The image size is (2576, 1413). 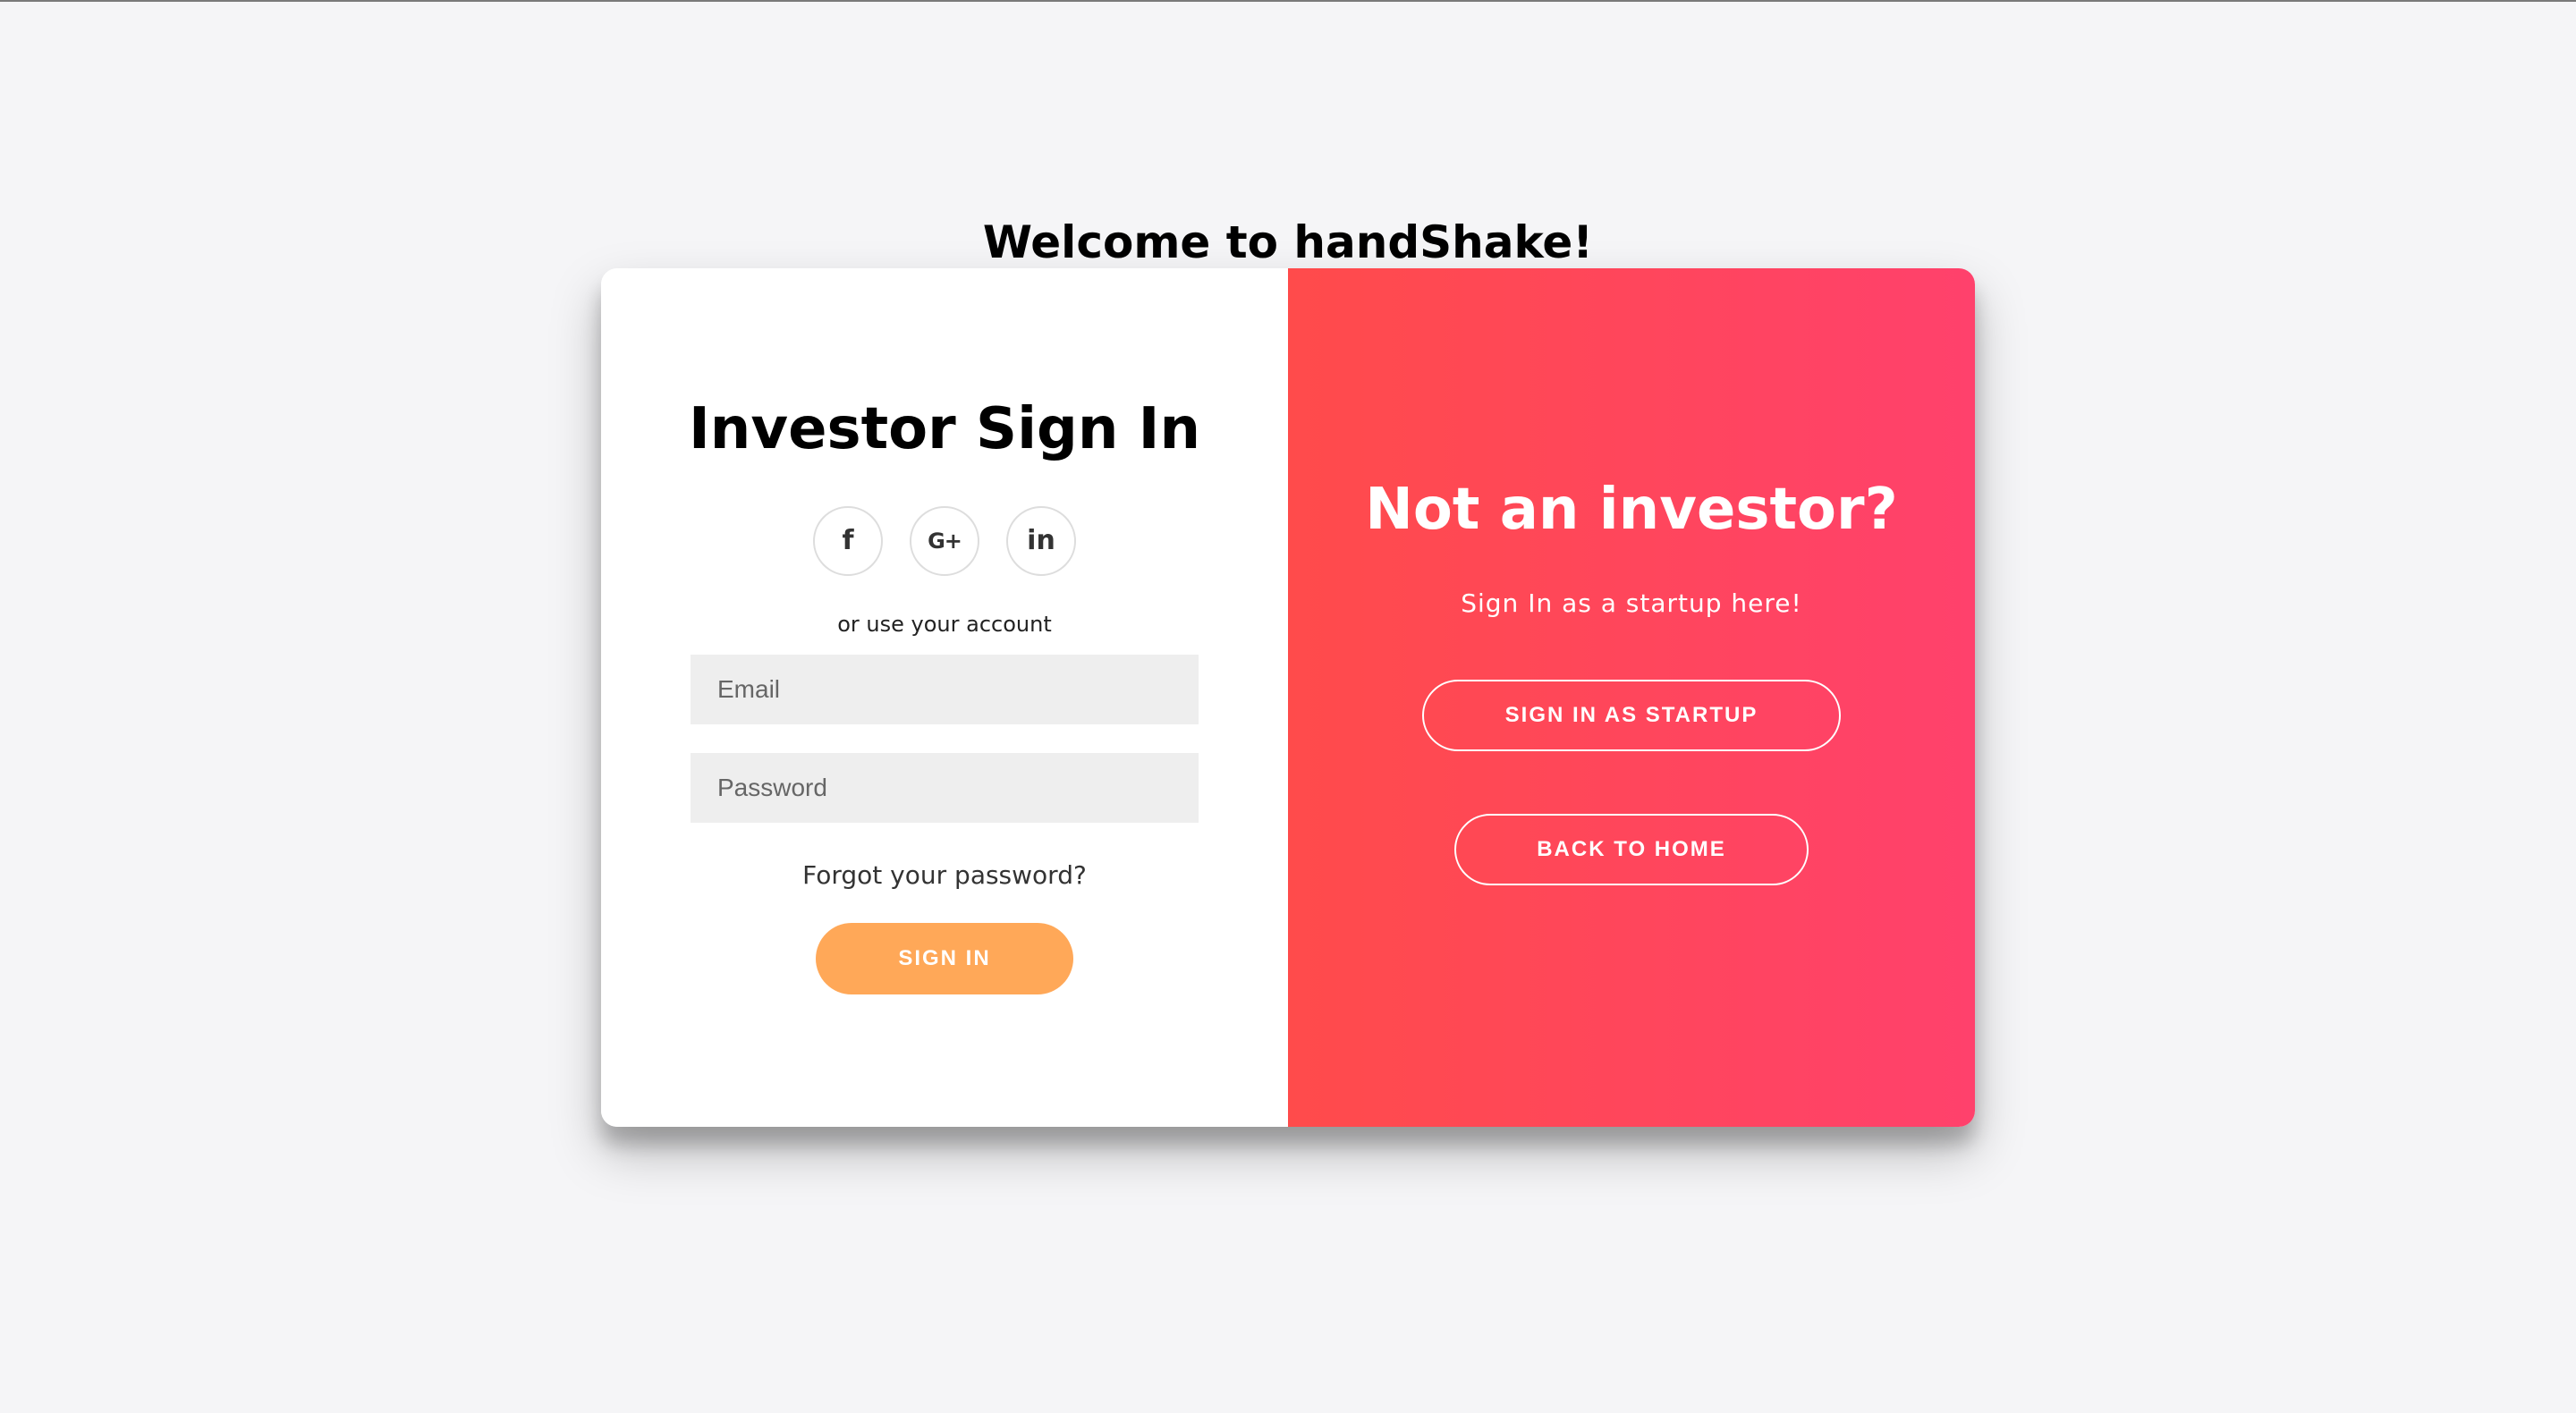 What do you see at coordinates (945, 788) in the screenshot?
I see `password-field` at bounding box center [945, 788].